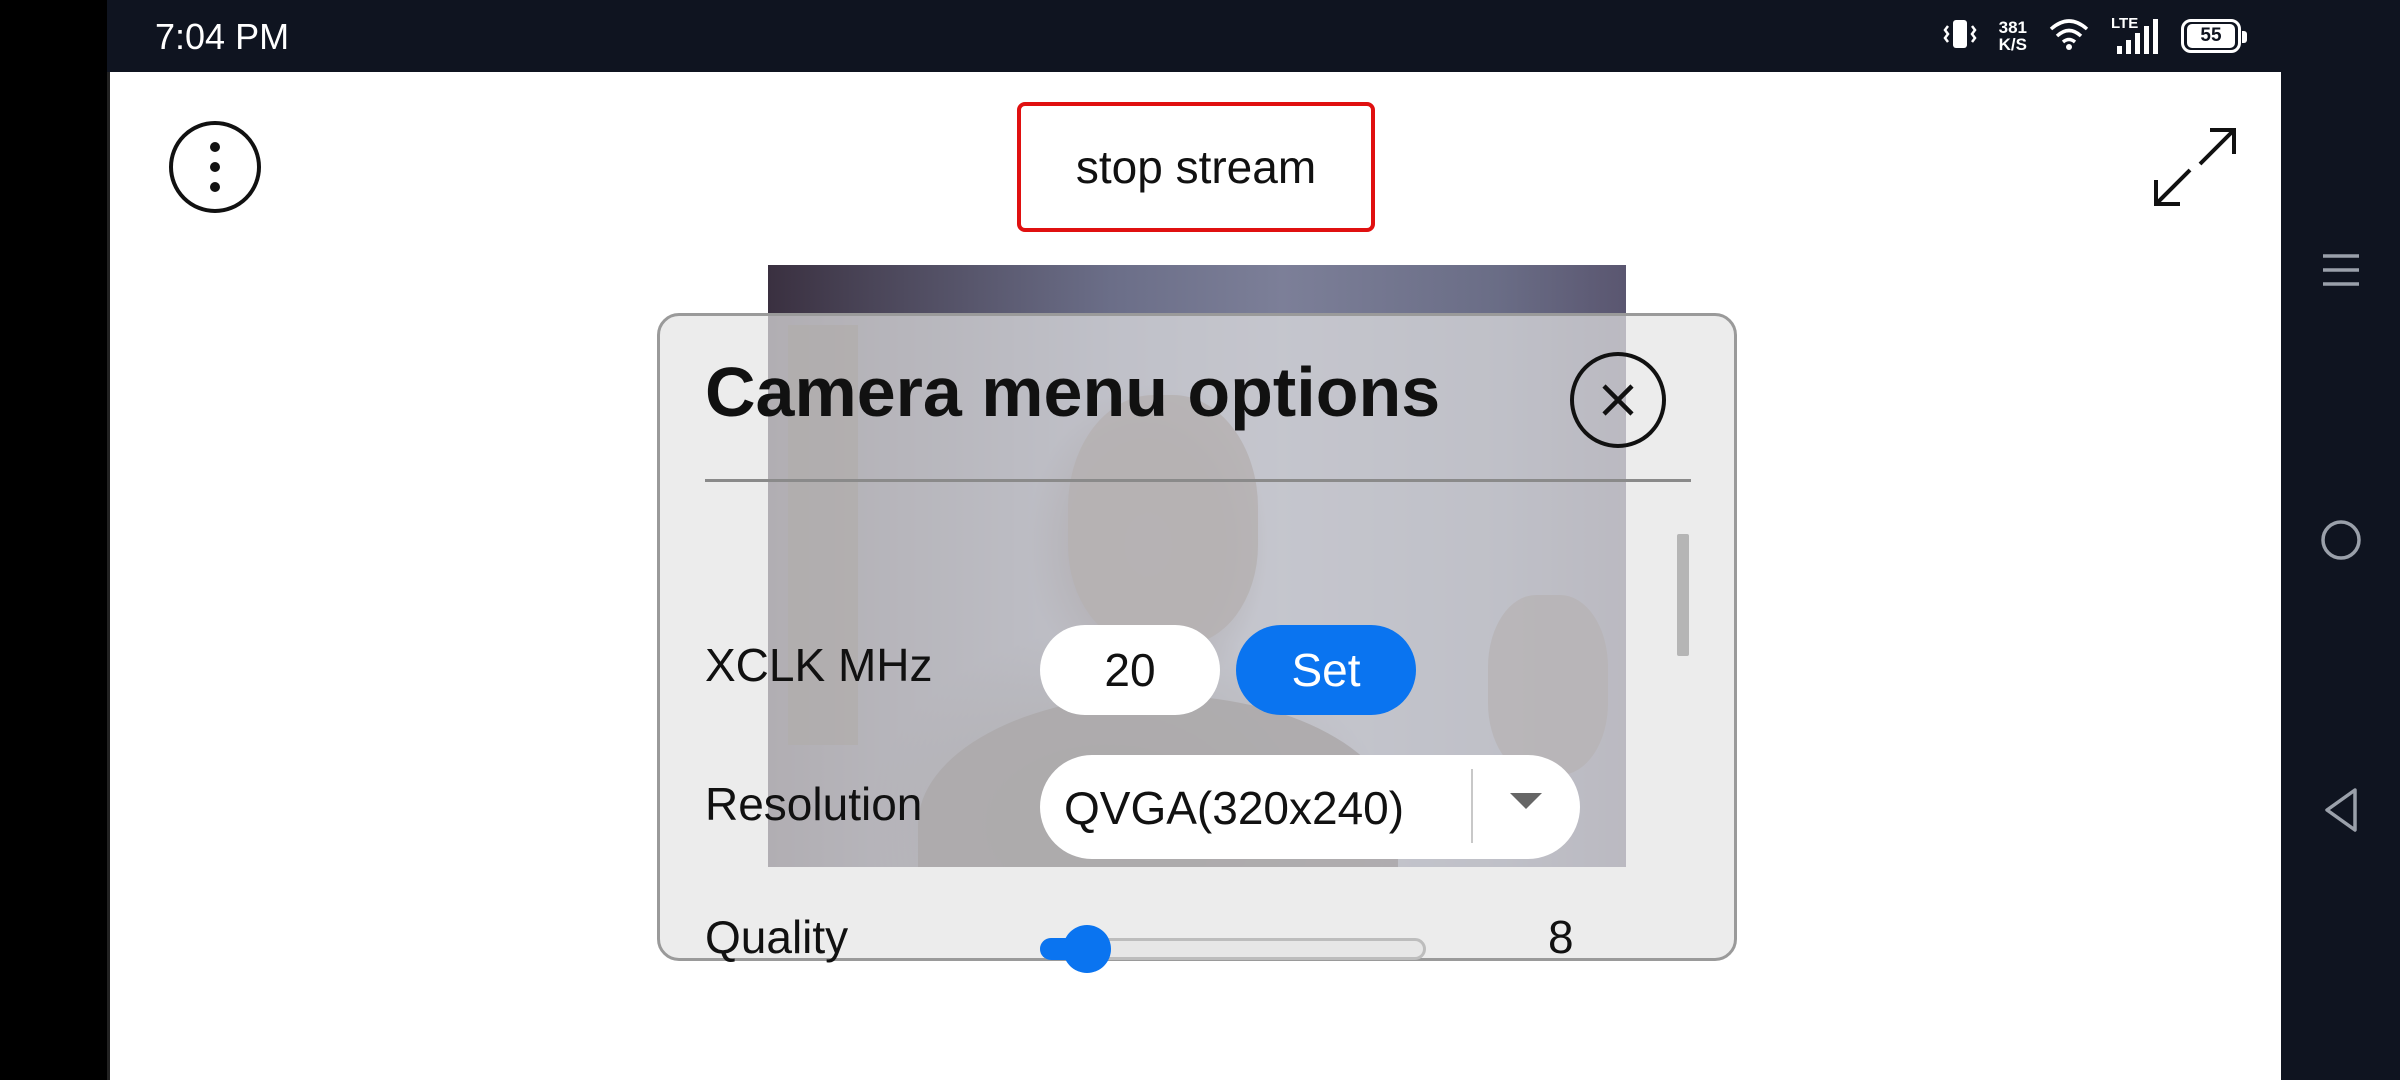  What do you see at coordinates (819, 665) in the screenshot?
I see `xclk-label: XCLK MHz` at bounding box center [819, 665].